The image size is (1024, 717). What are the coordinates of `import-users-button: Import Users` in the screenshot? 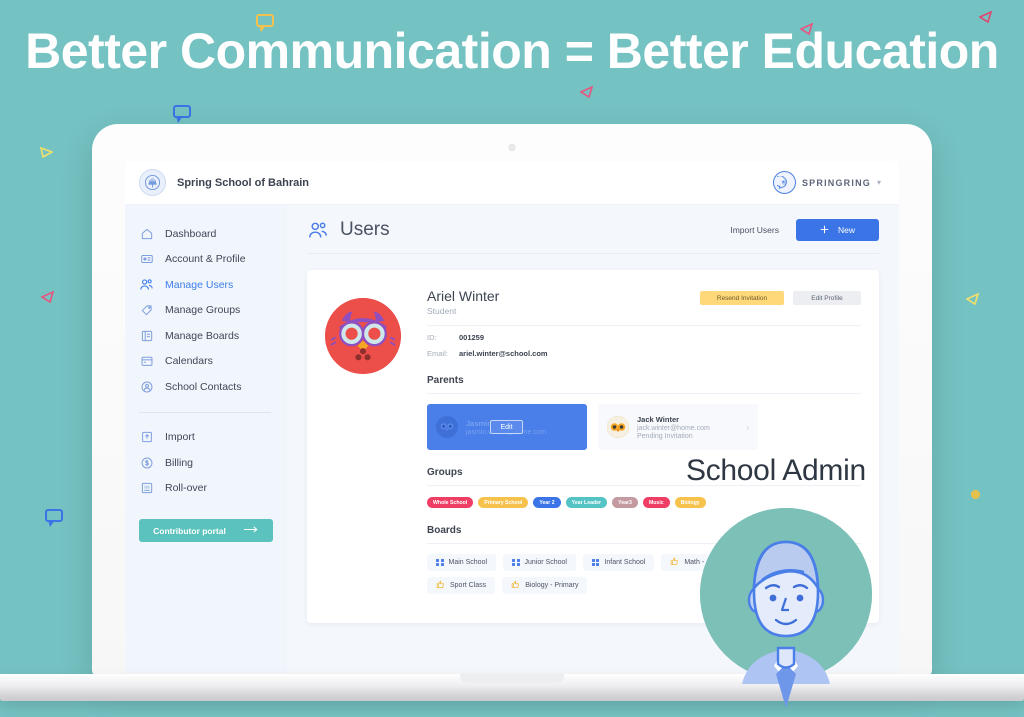 It's located at (754, 230).